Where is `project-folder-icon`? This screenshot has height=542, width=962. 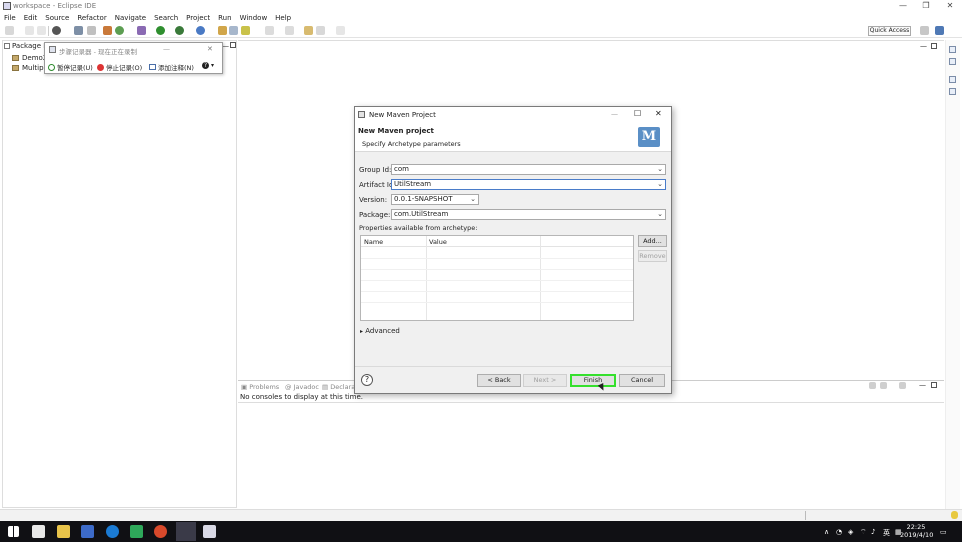
project-folder-icon is located at coordinates (15, 68).